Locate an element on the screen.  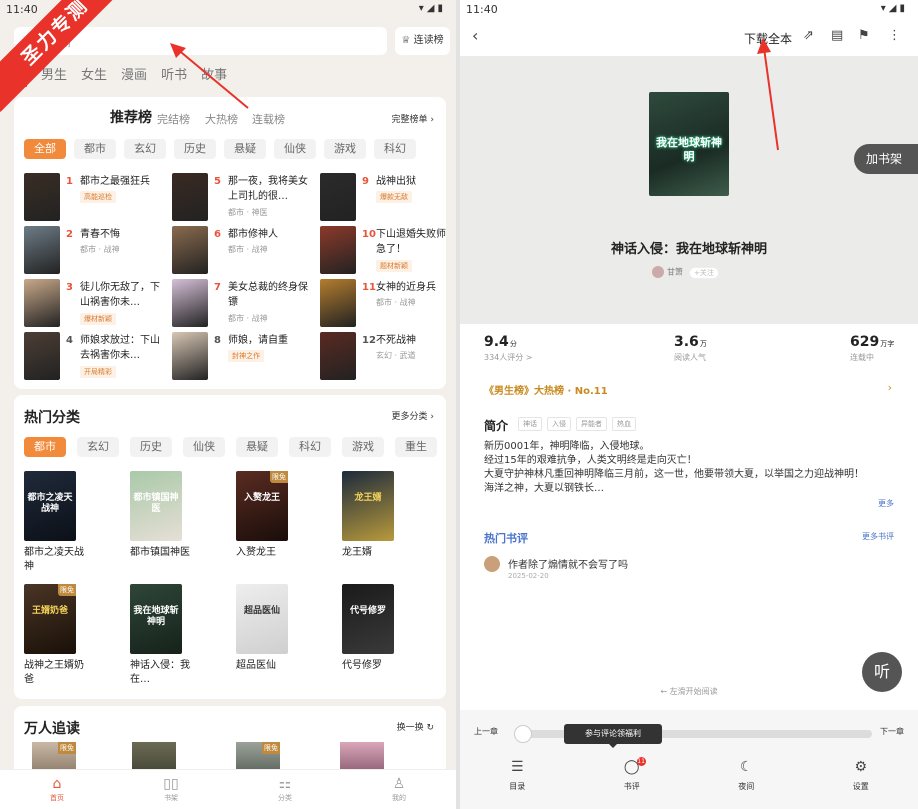
download-all-button: 下载全本 is located at coordinates (768, 38).